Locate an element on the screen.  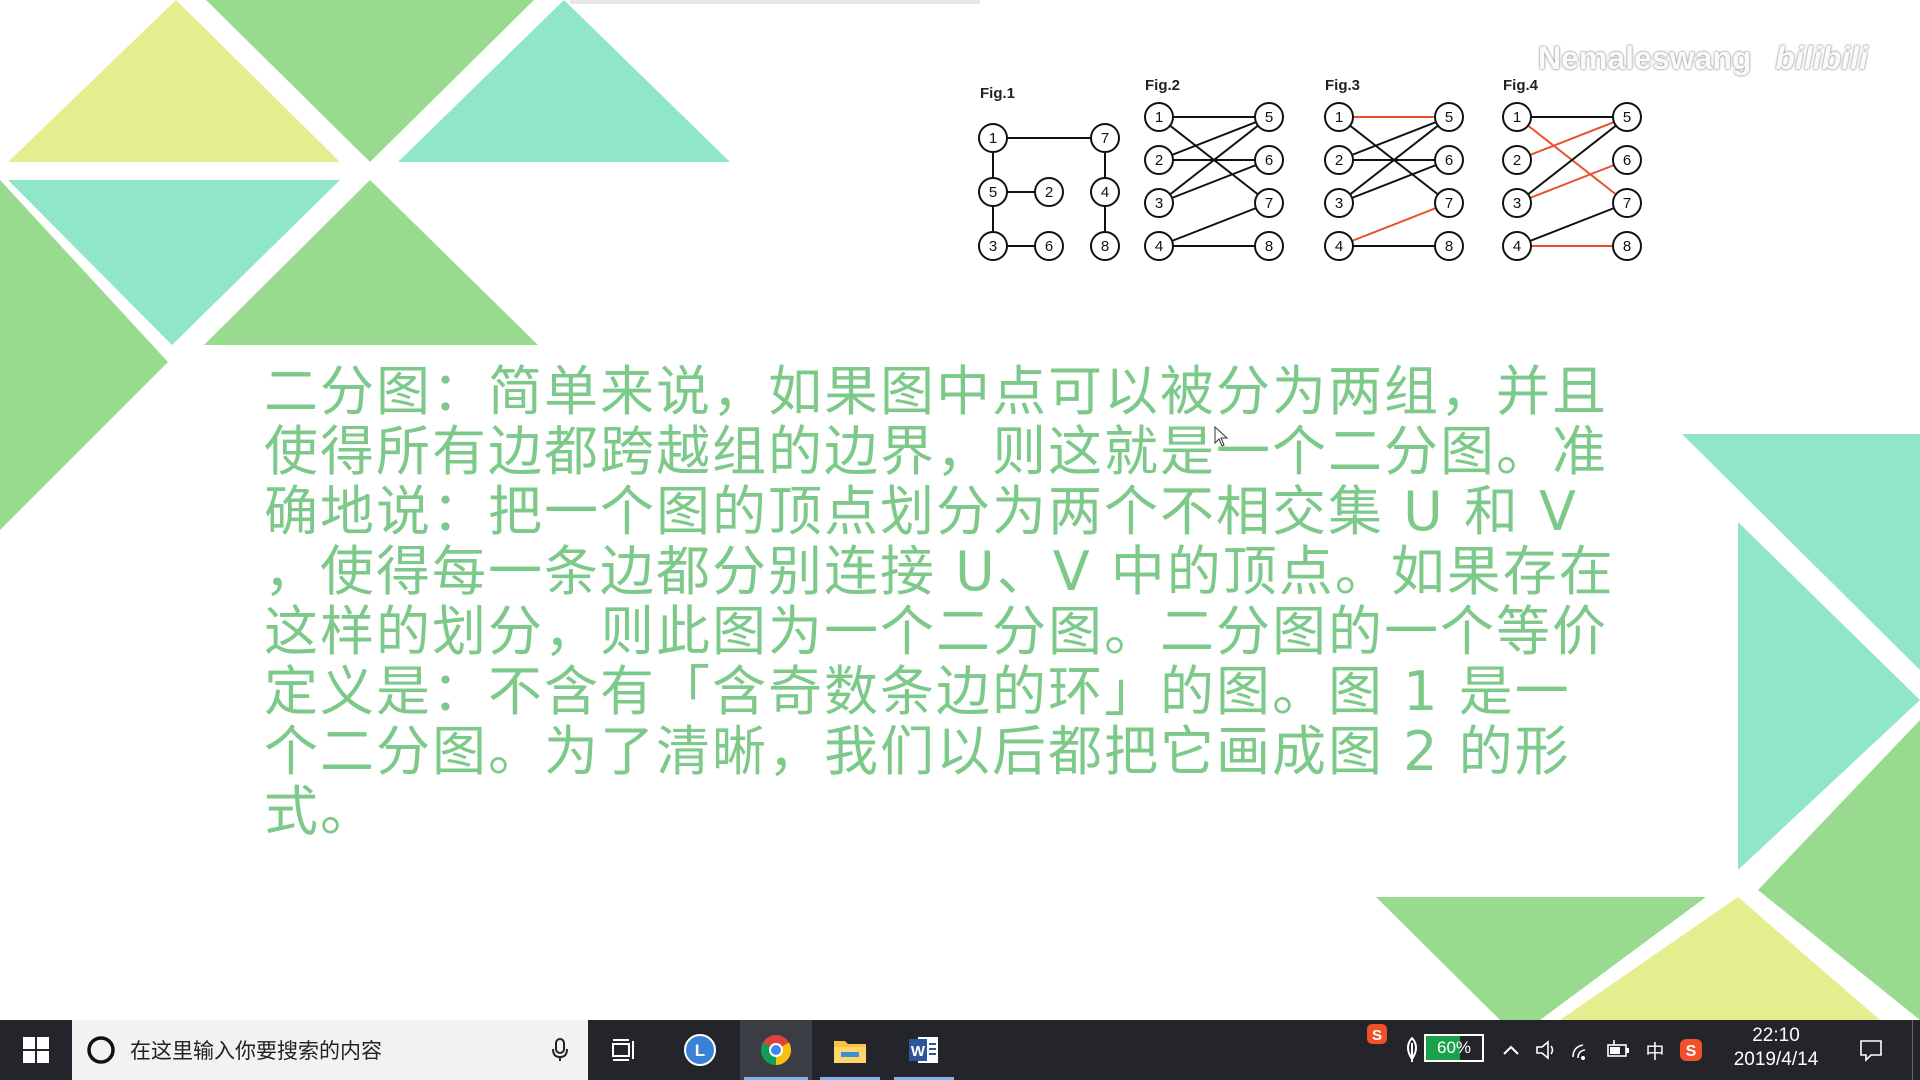
taskbar-search-box: 在这里输入你要搜索的内容 is located at coordinates (330, 1050).